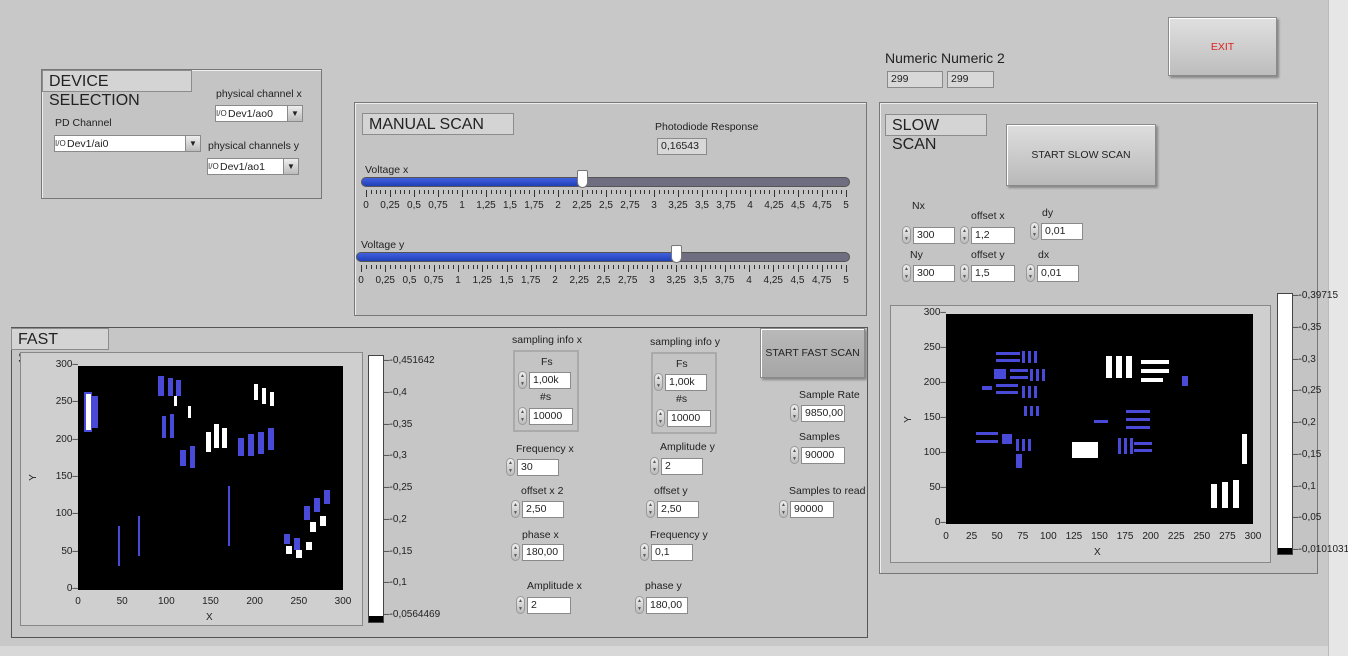  What do you see at coordinates (823, 413) in the screenshot?
I see `sample-rate-value: 9850,00` at bounding box center [823, 413].